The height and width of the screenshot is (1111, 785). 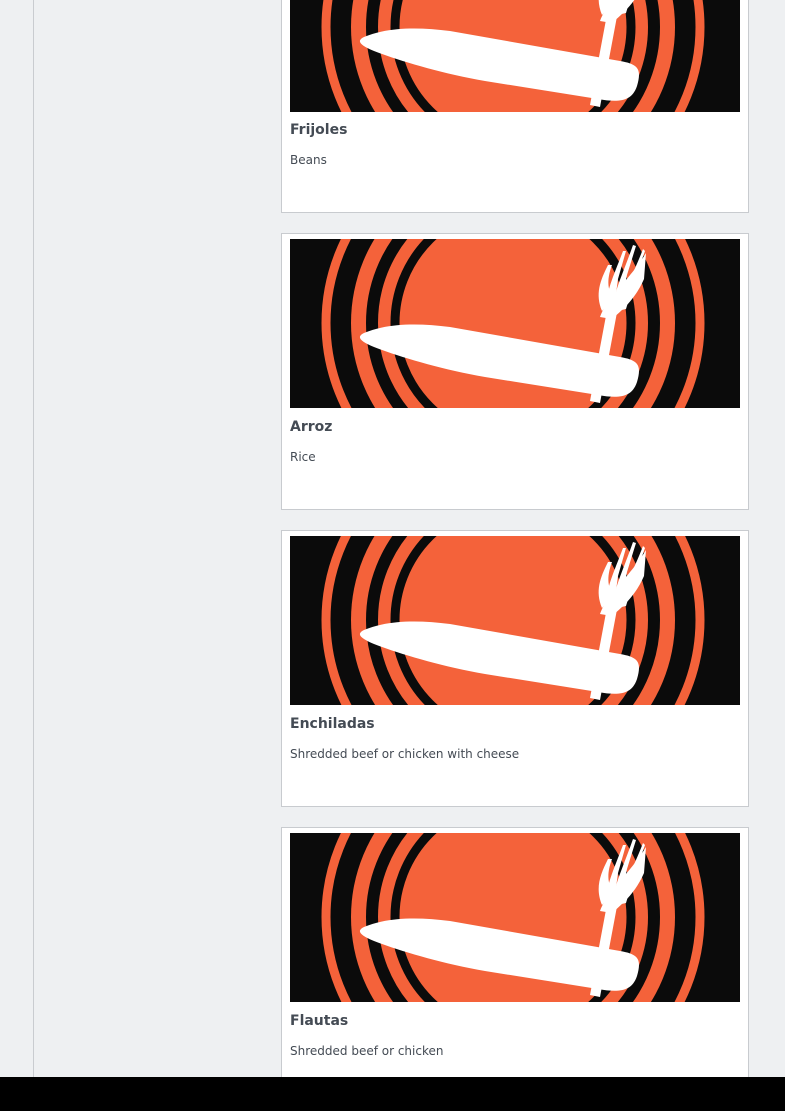 What do you see at coordinates (405, 754) in the screenshot?
I see `menu-item-description: Shredded beef or chicken with cheese` at bounding box center [405, 754].